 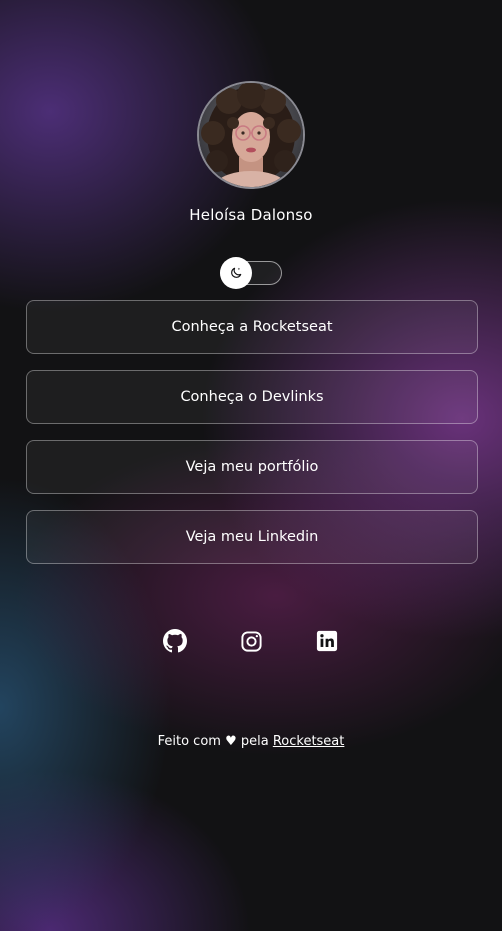 I want to click on footer: Feito com ♥ pela Rocketseat, so click(x=251, y=741).